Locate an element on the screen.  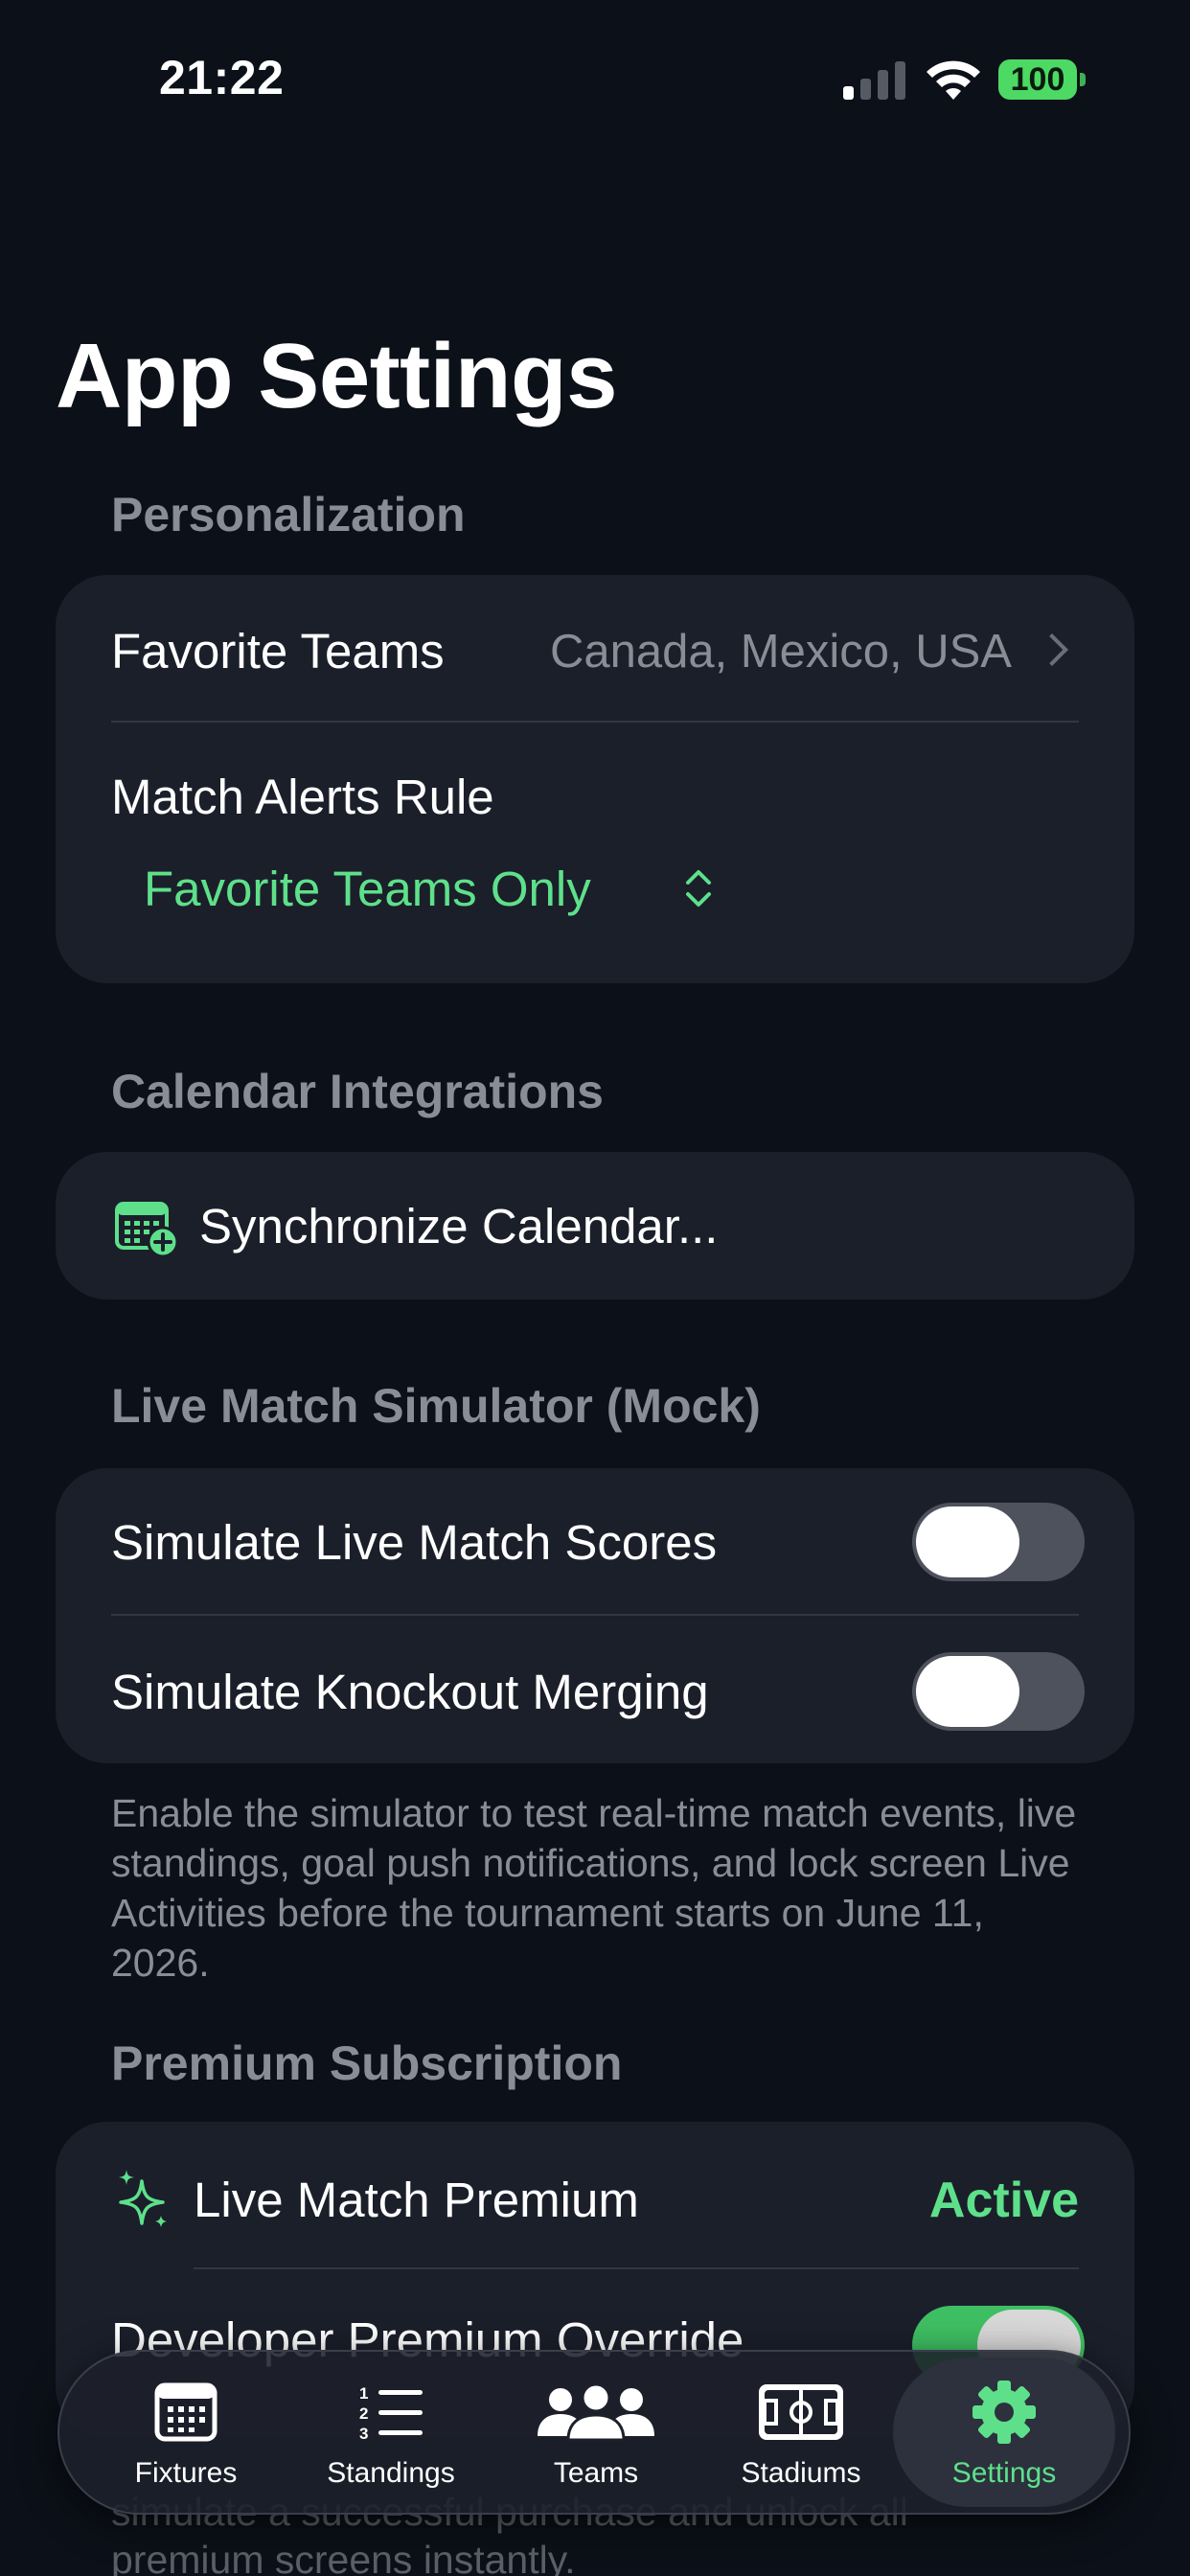
simulate-knockout-label: Simulate Knockout Merging is located at coordinates (410, 1692).